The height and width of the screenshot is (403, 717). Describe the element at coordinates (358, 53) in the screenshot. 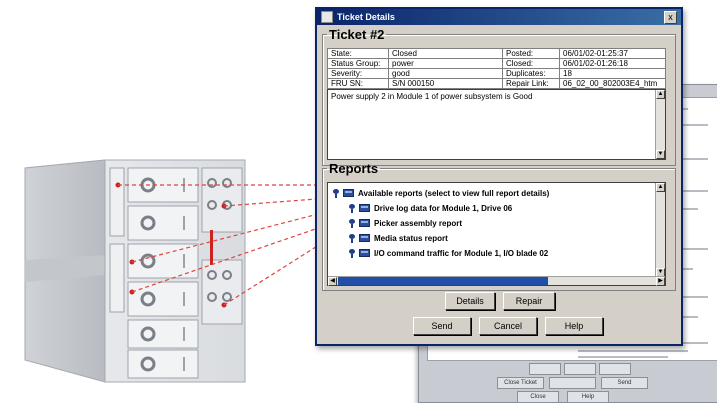

I see `state-label: State:` at that location.